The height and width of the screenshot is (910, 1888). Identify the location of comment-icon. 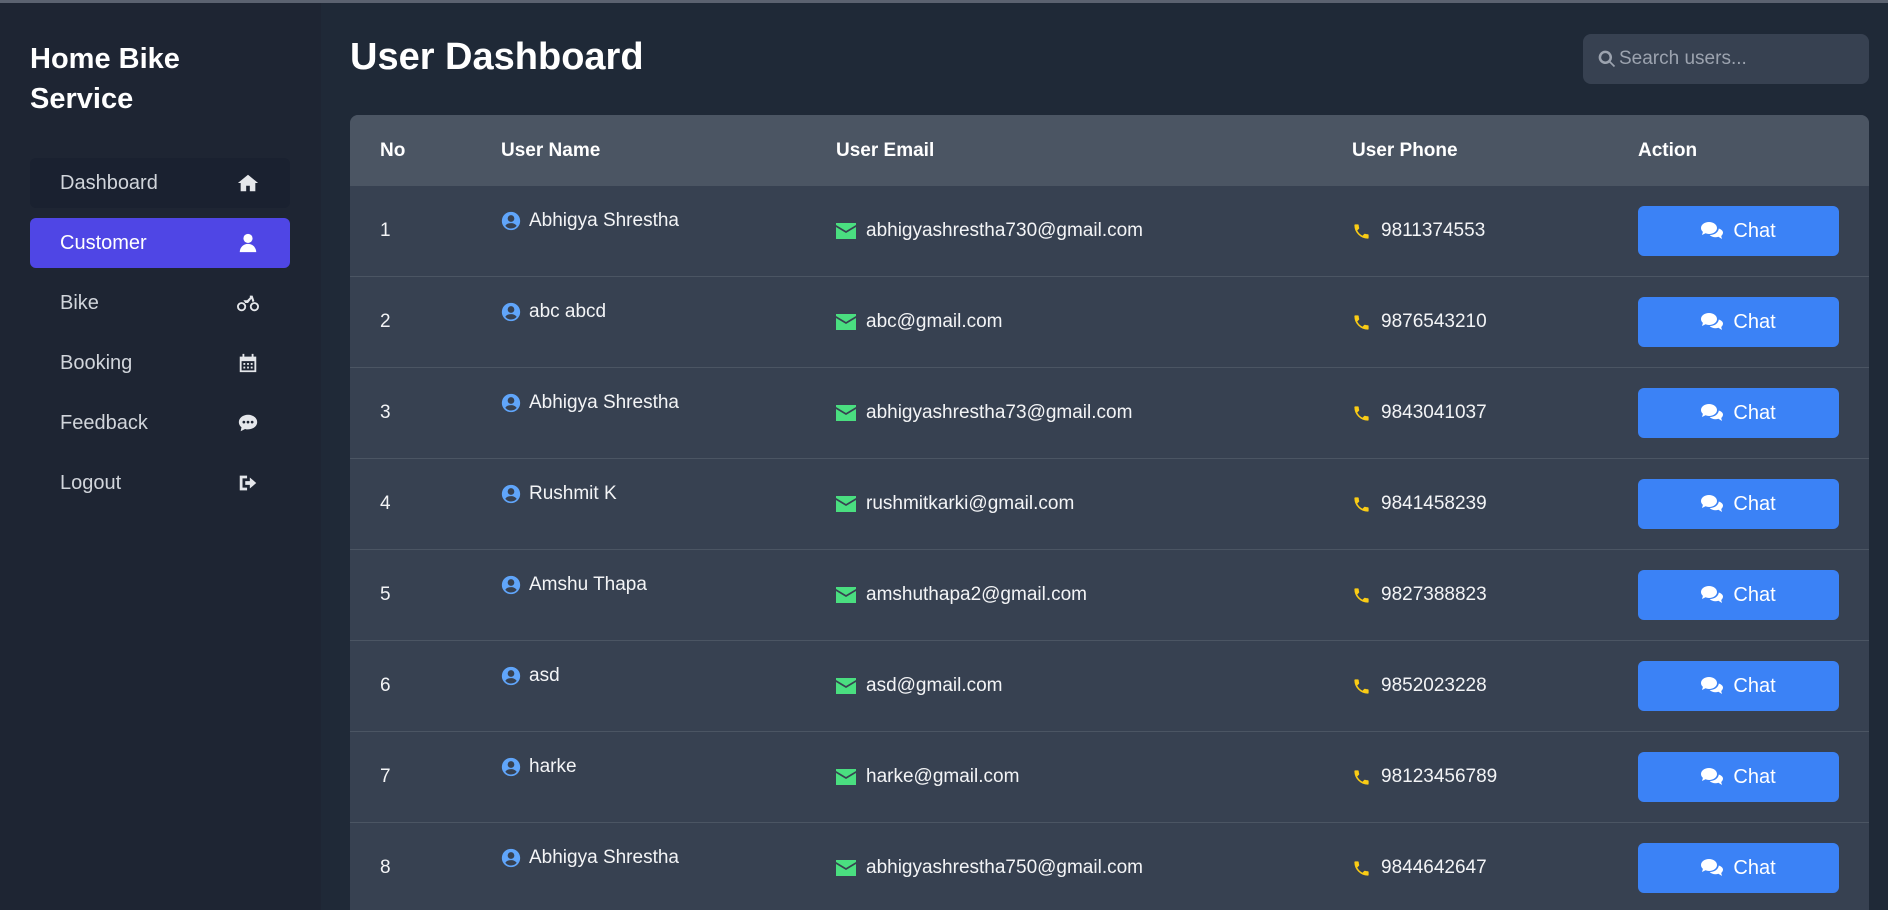
(248, 423).